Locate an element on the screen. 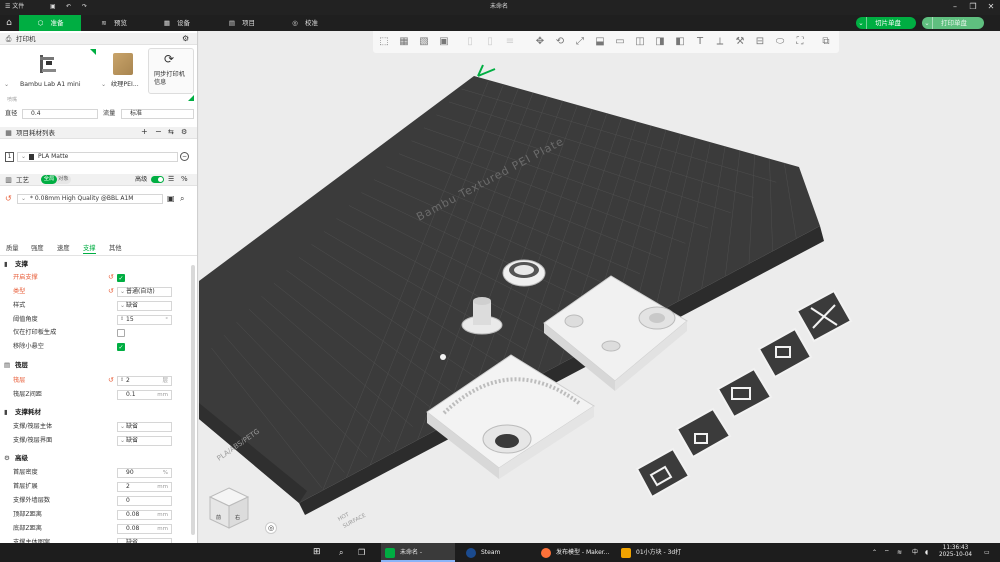  assembly-icon: ⚒ is located at coordinates (740, 42).